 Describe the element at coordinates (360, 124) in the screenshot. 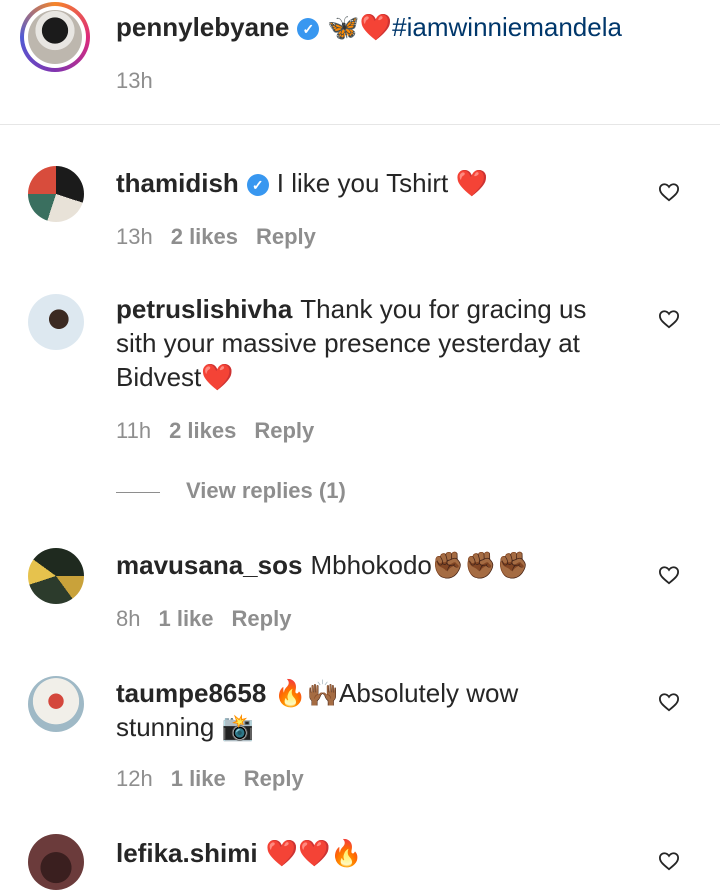

I see `divider` at that location.